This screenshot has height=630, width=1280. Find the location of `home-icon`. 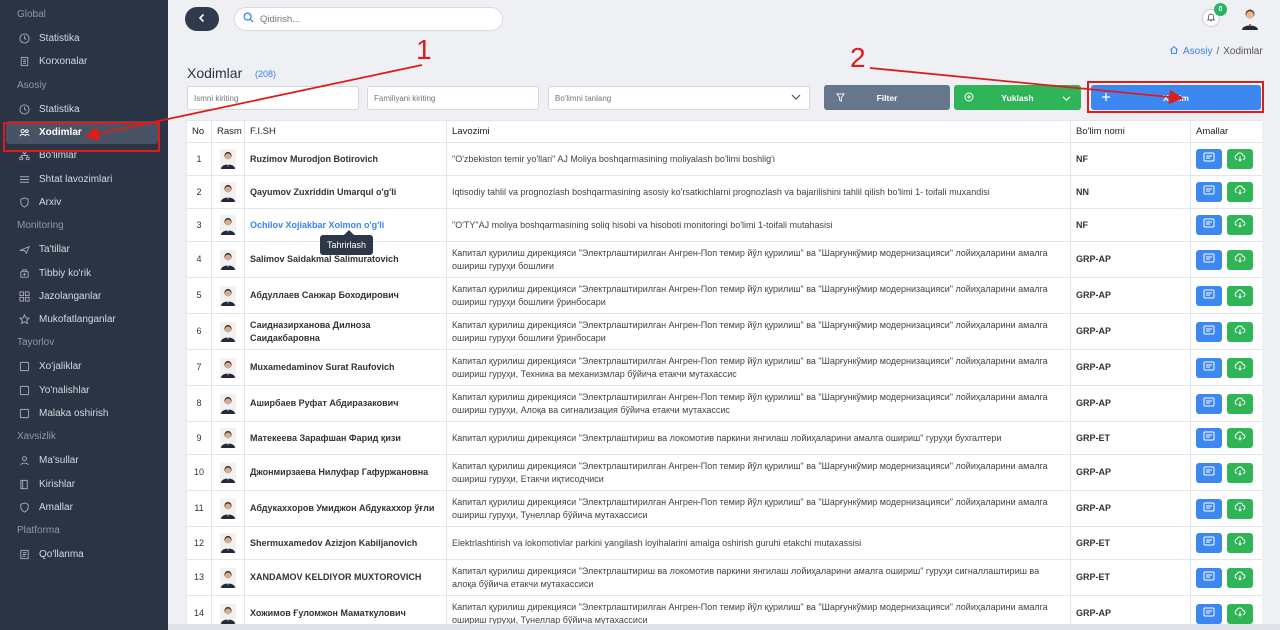

home-icon is located at coordinates (1174, 51).